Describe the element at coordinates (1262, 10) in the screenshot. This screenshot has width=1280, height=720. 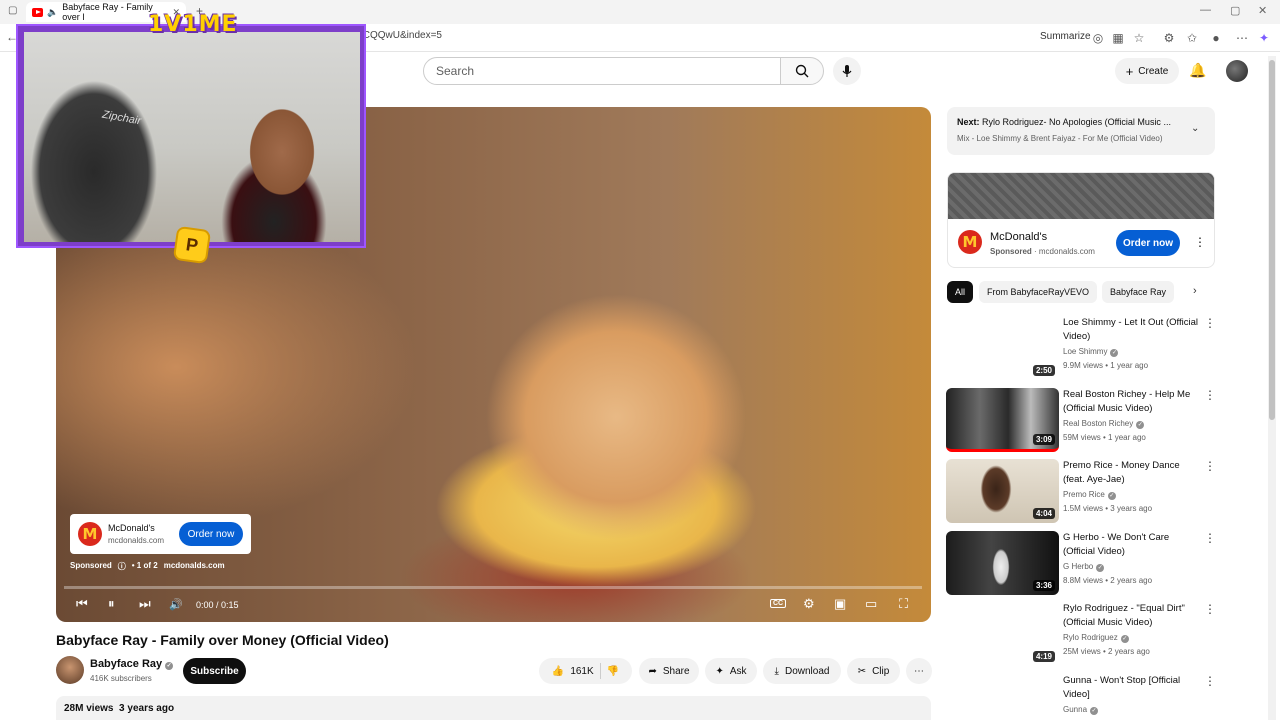
I see `close-window-icon: ✕` at that location.